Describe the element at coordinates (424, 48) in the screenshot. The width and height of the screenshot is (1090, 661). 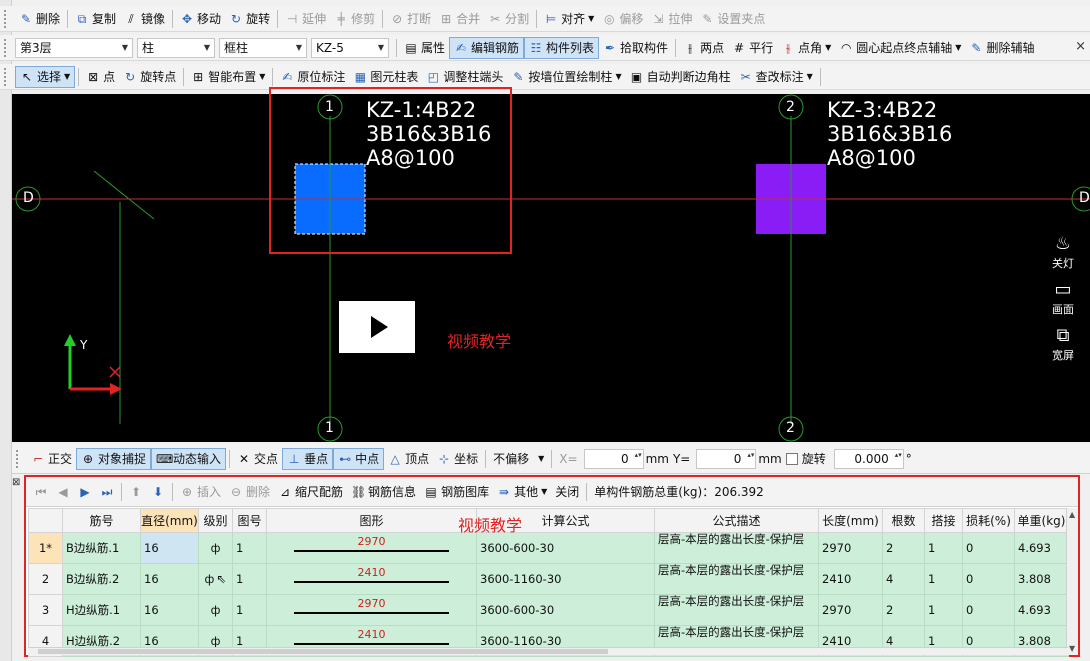
I see `properties-button: ▤ 属性` at that location.